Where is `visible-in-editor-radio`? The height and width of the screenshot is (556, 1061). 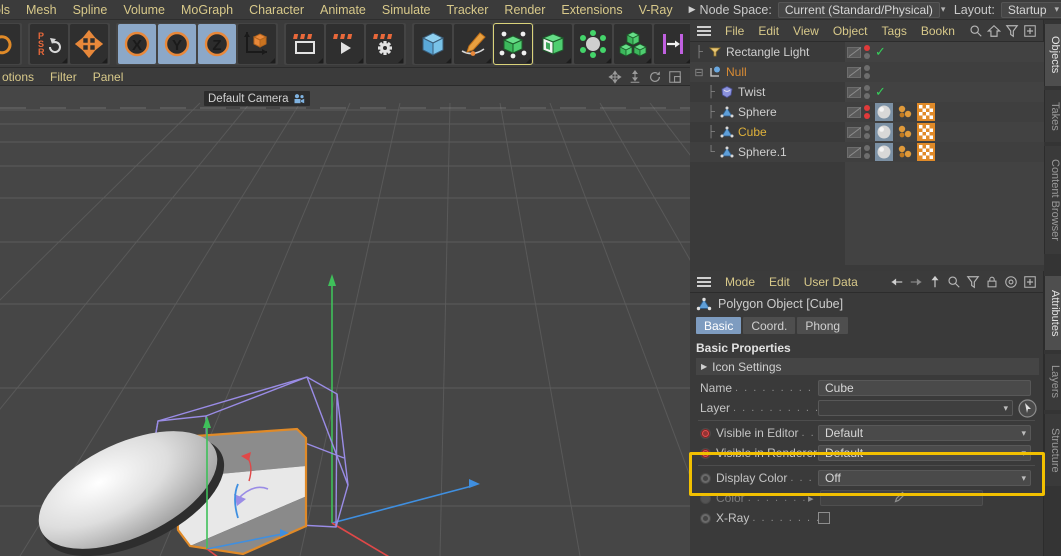
visible-in-editor-radio is located at coordinates (705, 433).